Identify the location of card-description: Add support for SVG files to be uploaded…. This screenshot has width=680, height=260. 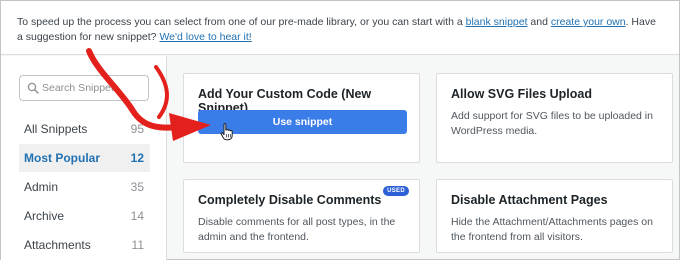
(552, 123).